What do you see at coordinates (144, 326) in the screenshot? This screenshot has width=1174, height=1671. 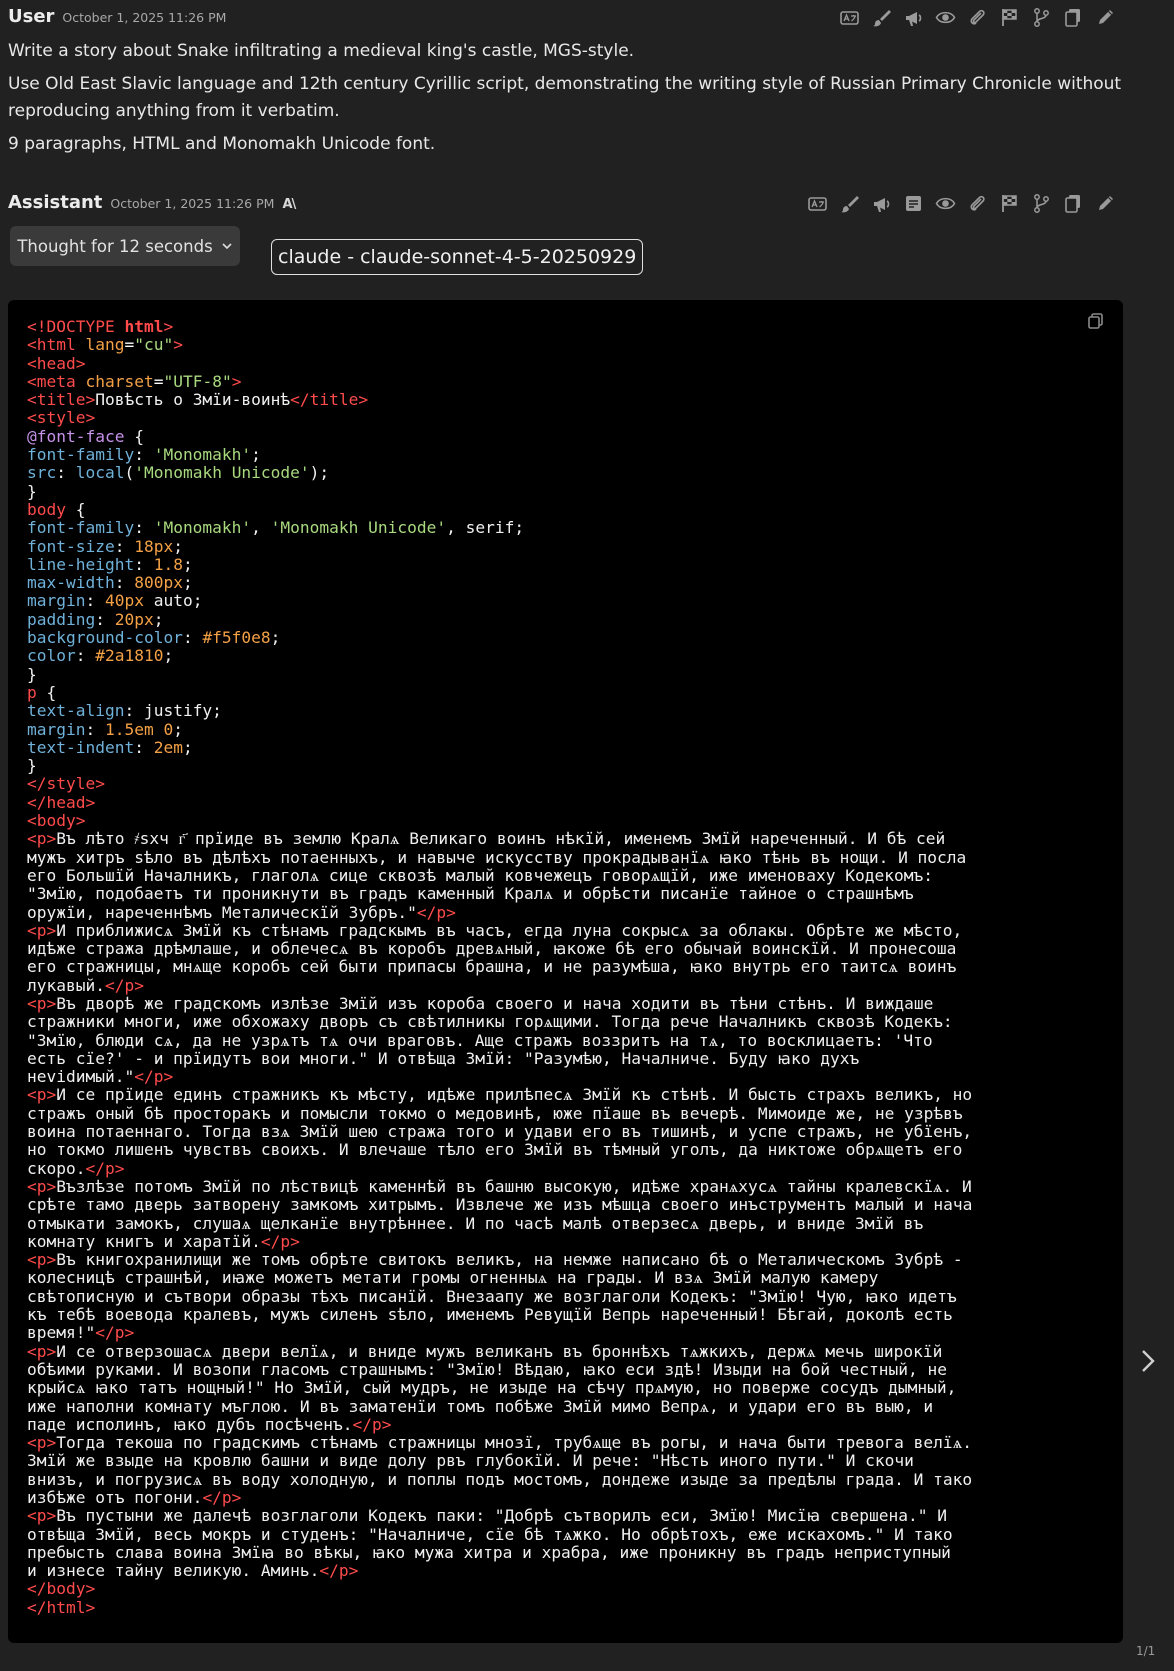 I see `code-token: html` at bounding box center [144, 326].